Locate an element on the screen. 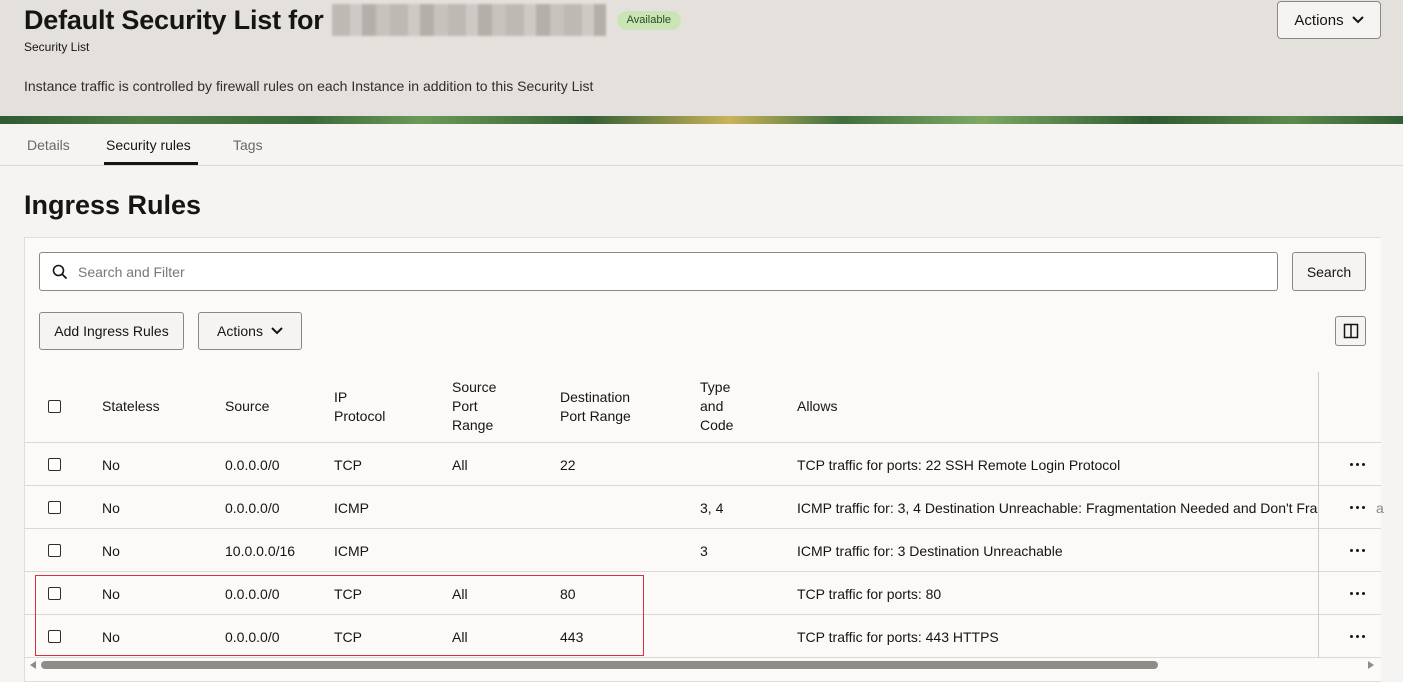 The width and height of the screenshot is (1403, 682). page-title: Default Security List for is located at coordinates (174, 20).